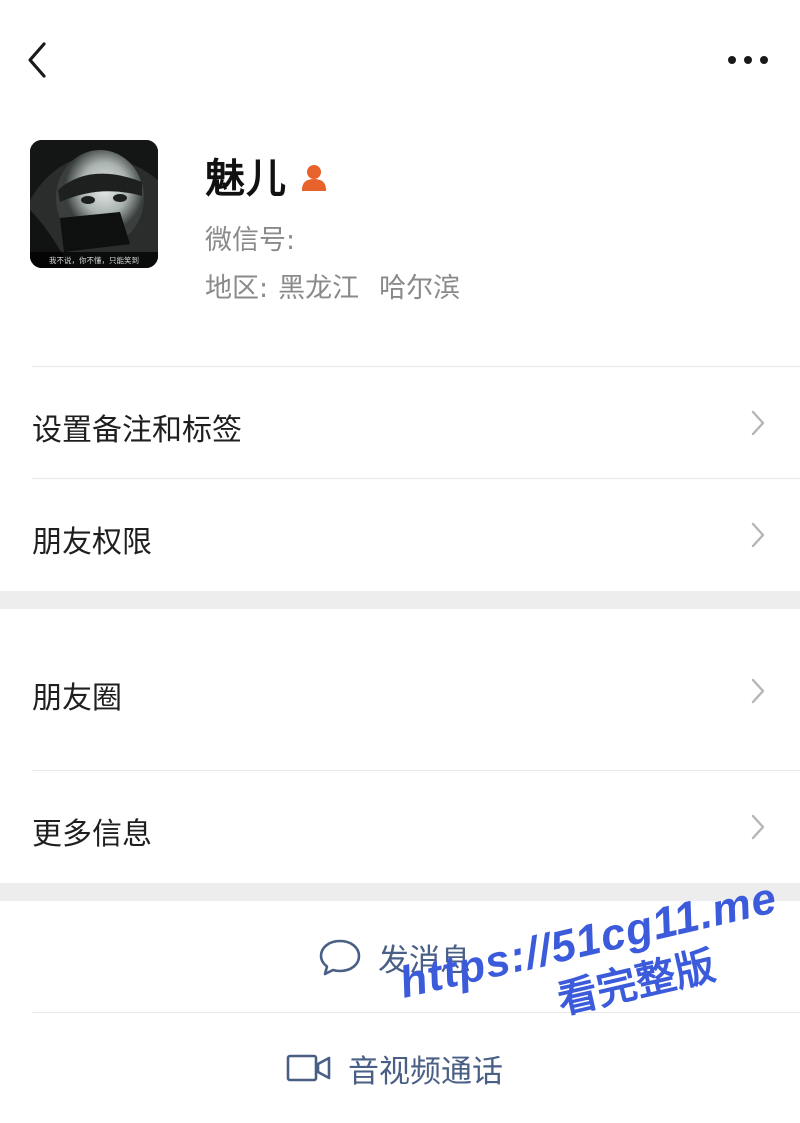  I want to click on region-city: 哈尔滨, so click(420, 288).